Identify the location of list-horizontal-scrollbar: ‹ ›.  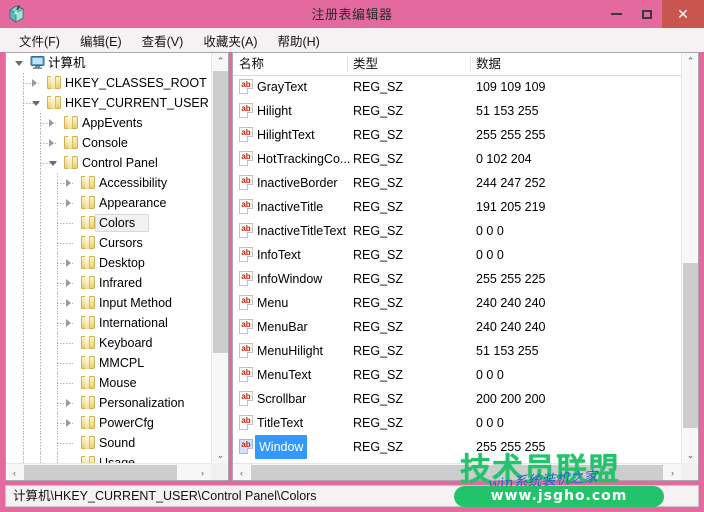
(457, 471).